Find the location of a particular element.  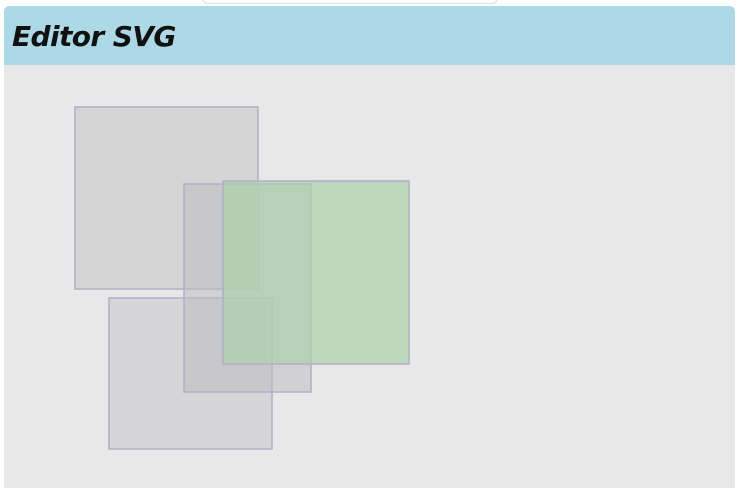

editor-title: Editor SVG is located at coordinates (94, 36).